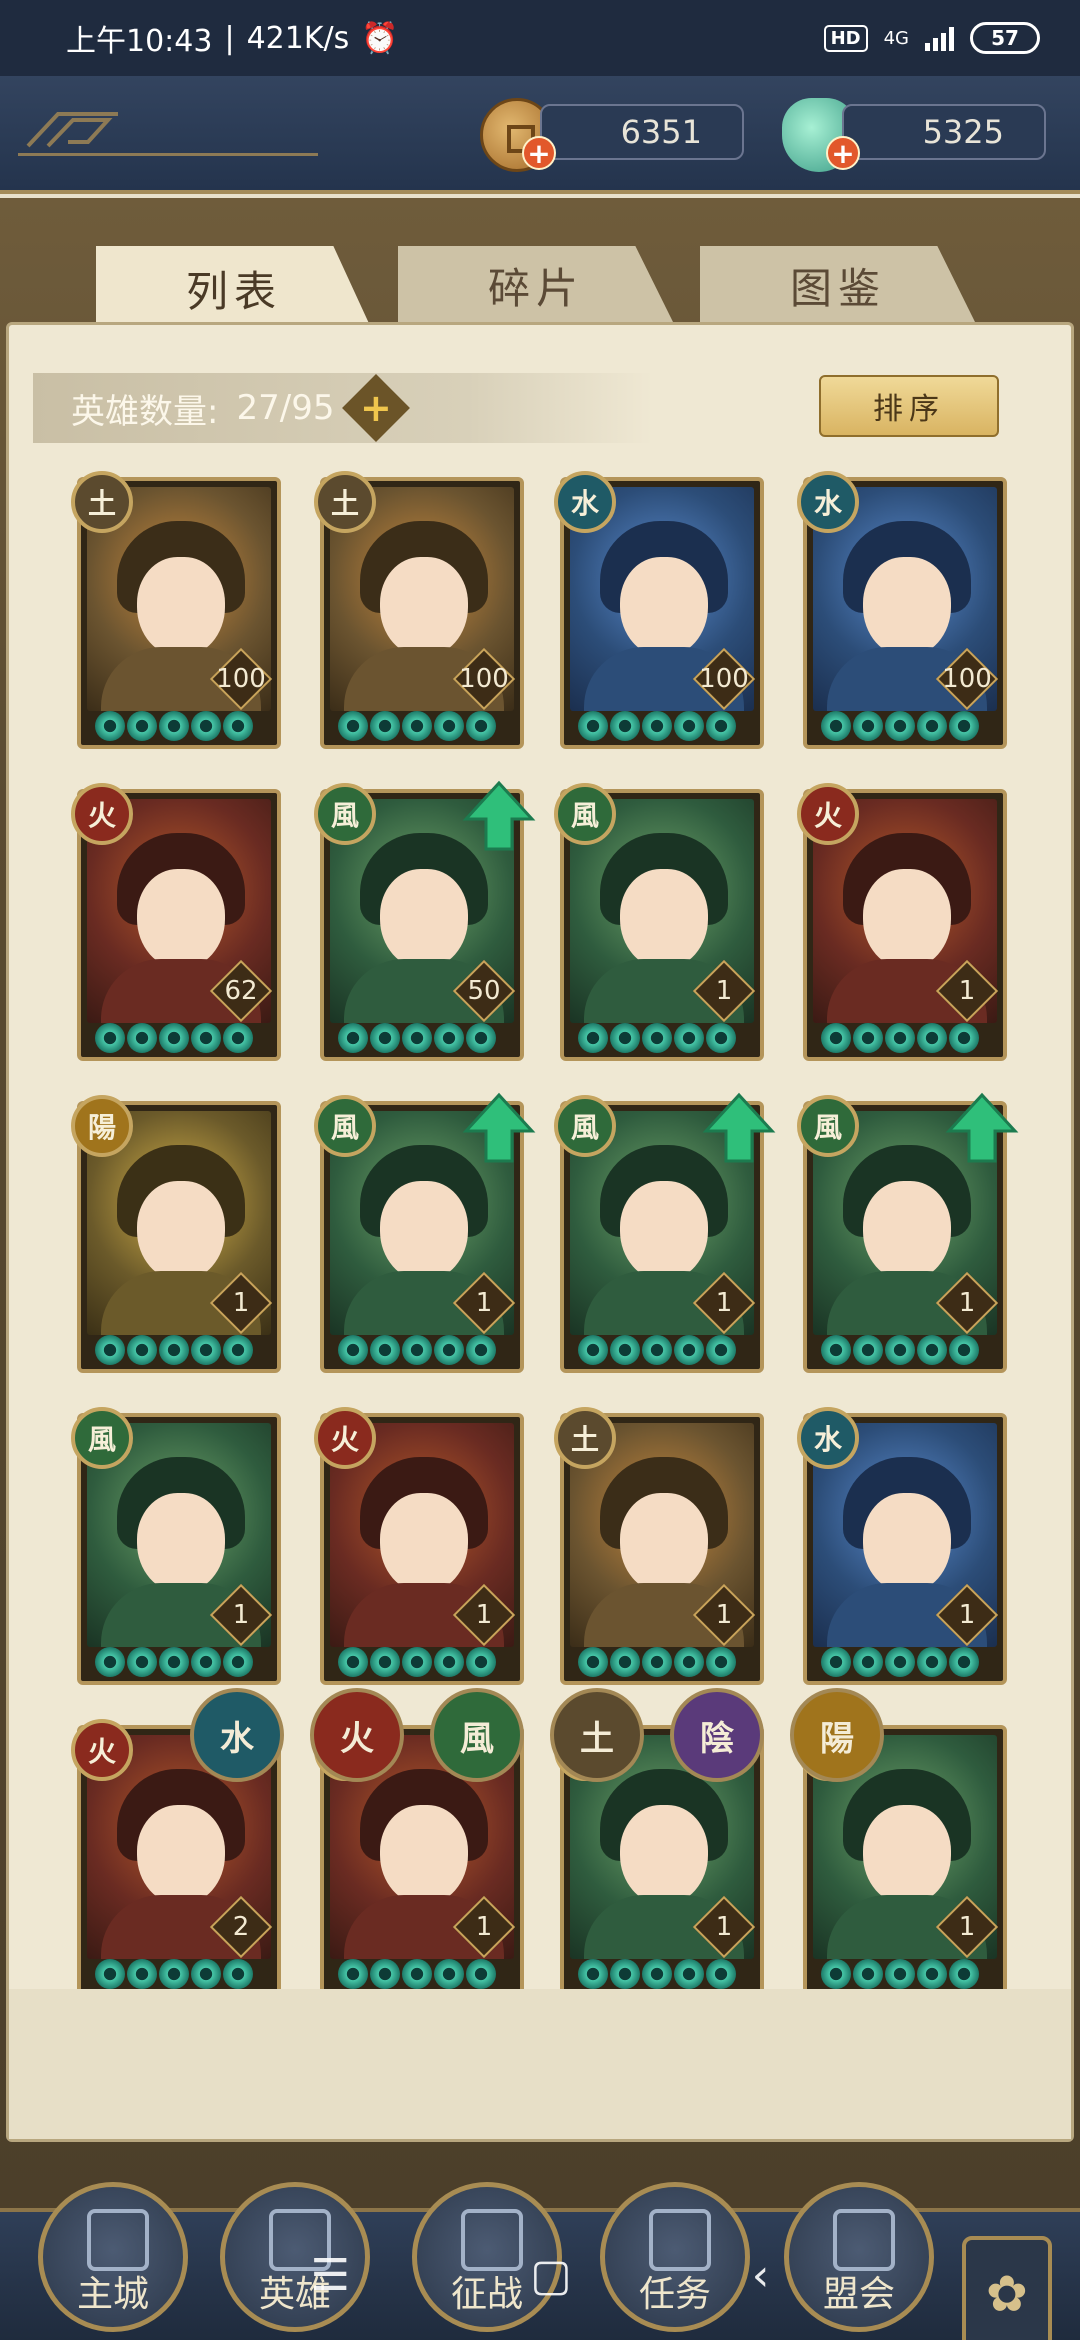  I want to click on bottom-nav: 主城 英雄 征战 任务 盟会 ✿, so click(540, 2261).